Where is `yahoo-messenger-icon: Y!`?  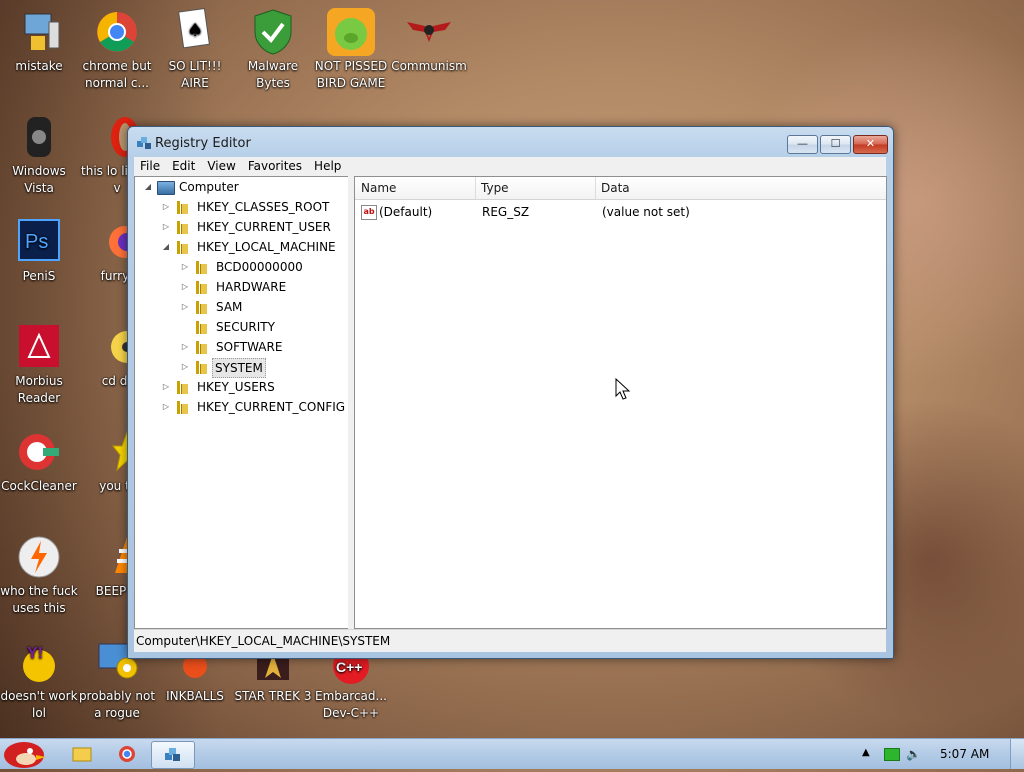
yahoo-messenger-icon: Y! is located at coordinates (39, 662).